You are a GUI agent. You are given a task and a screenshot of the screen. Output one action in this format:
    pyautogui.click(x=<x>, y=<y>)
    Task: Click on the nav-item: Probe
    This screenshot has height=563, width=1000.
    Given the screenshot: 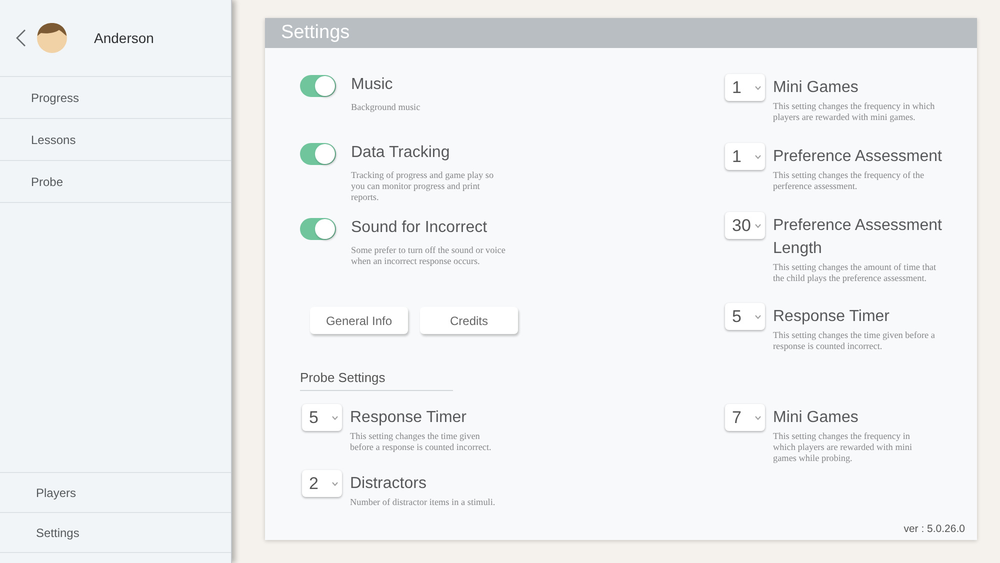 What is the action you would take?
    pyautogui.click(x=115, y=182)
    